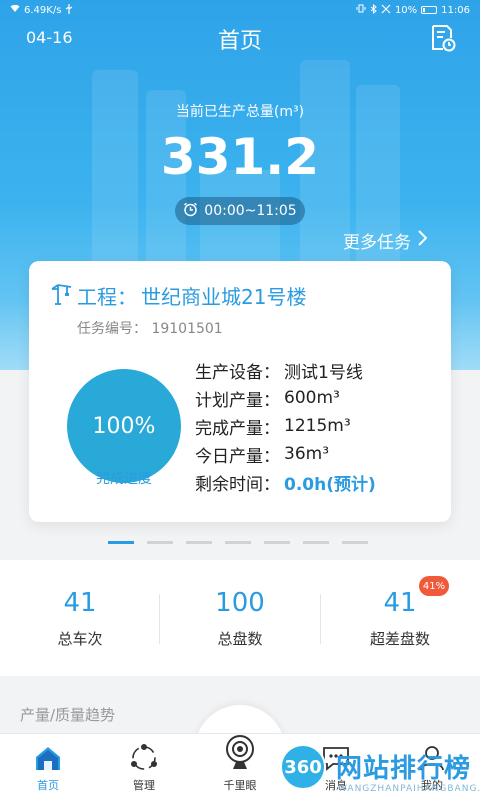 This screenshot has height=800, width=480. I want to click on home-icon, so click(48, 758).